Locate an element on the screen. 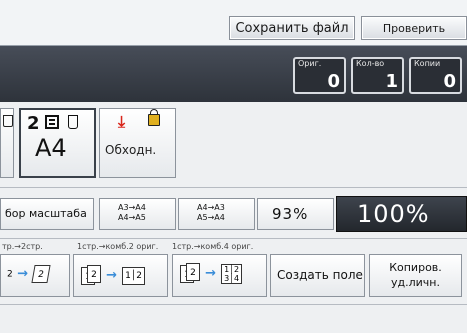 The height and width of the screenshot is (333, 467). hint-duplex: тр.→2стр. is located at coordinates (22, 246).